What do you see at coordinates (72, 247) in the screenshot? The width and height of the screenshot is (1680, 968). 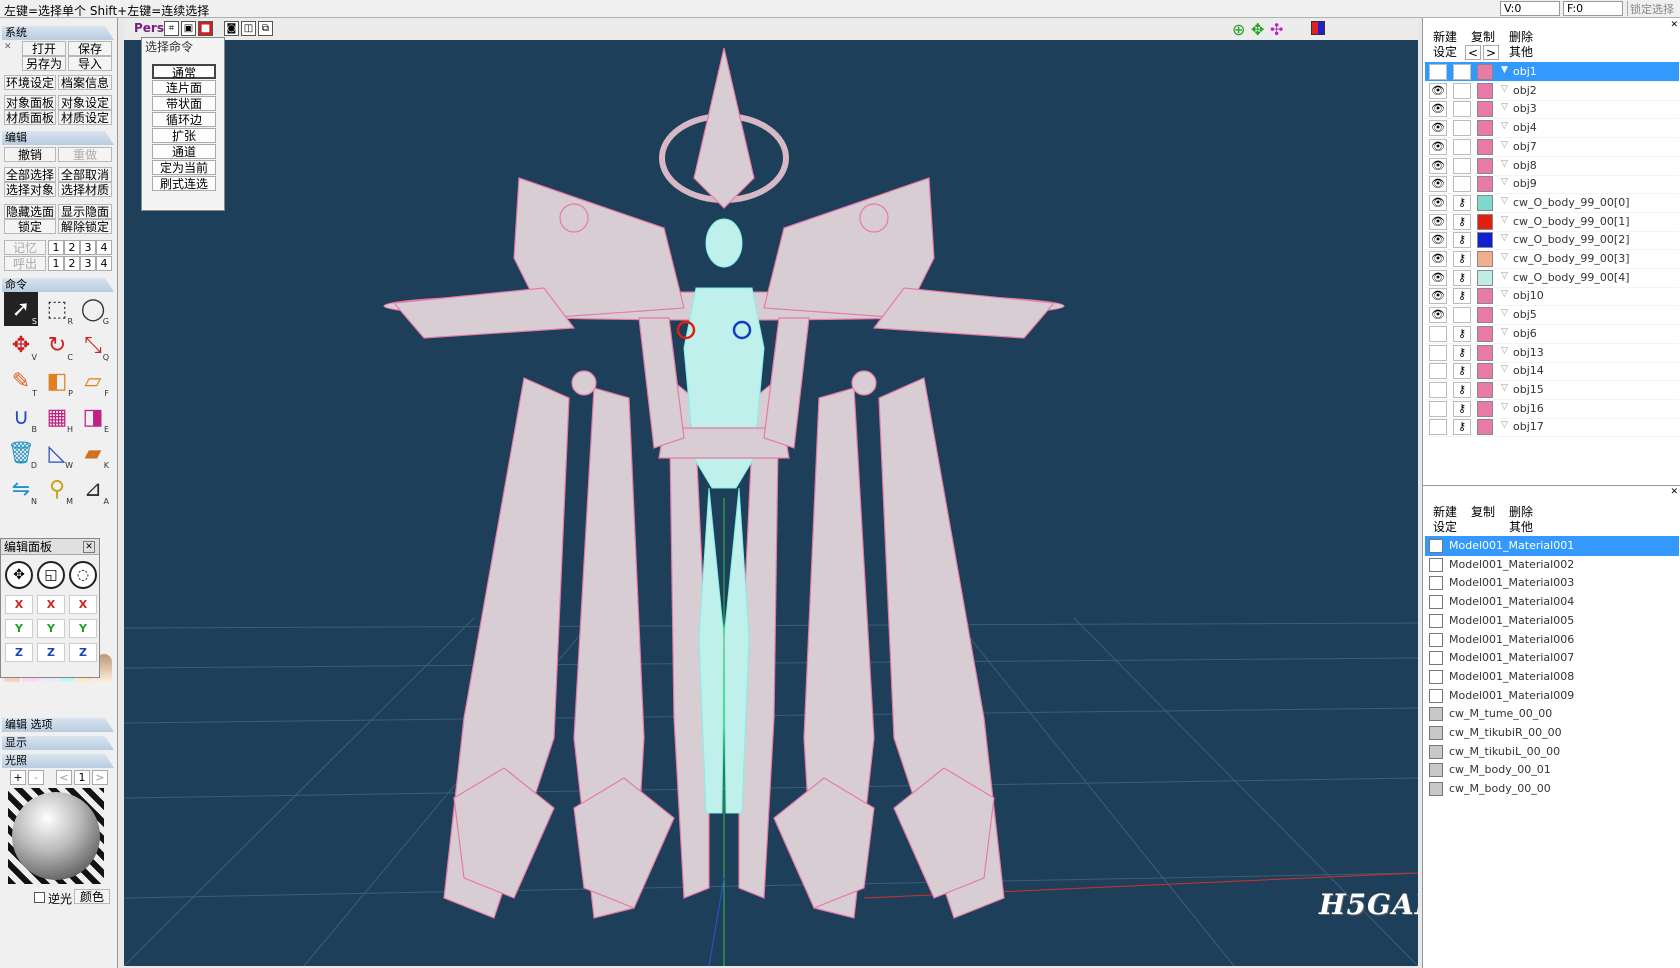 I see `memory-slot-2: 2` at bounding box center [72, 247].